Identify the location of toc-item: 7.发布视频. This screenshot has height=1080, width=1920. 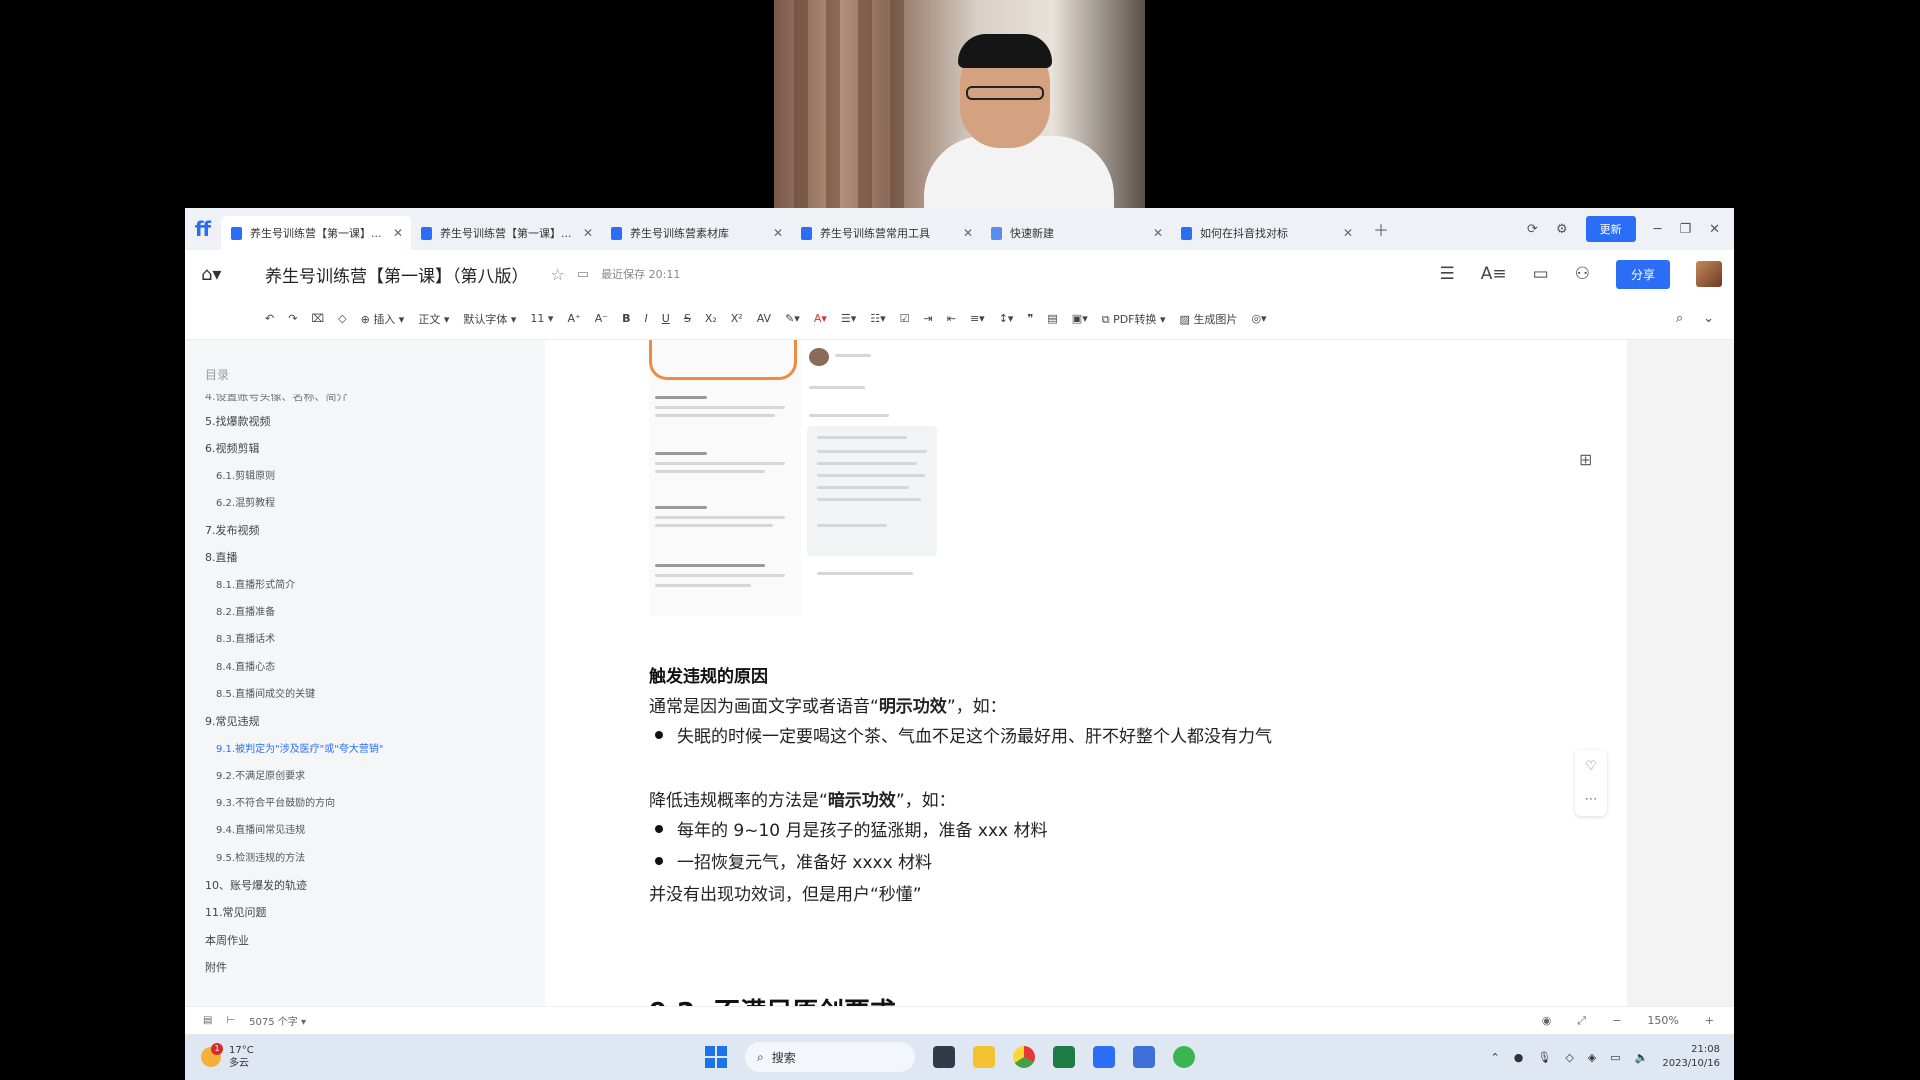
(370, 530).